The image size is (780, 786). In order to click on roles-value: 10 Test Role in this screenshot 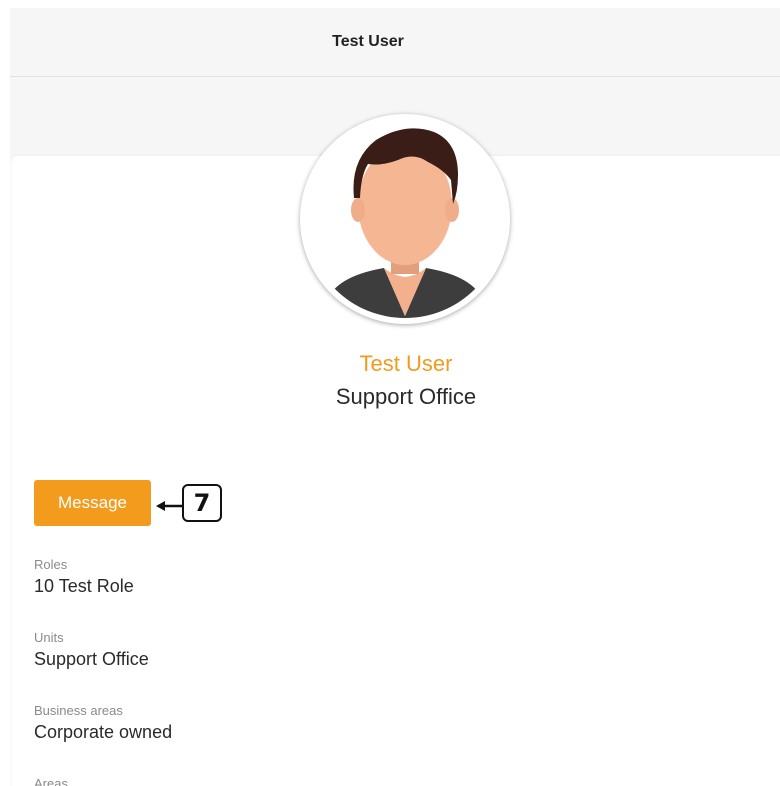, I will do `click(84, 586)`.